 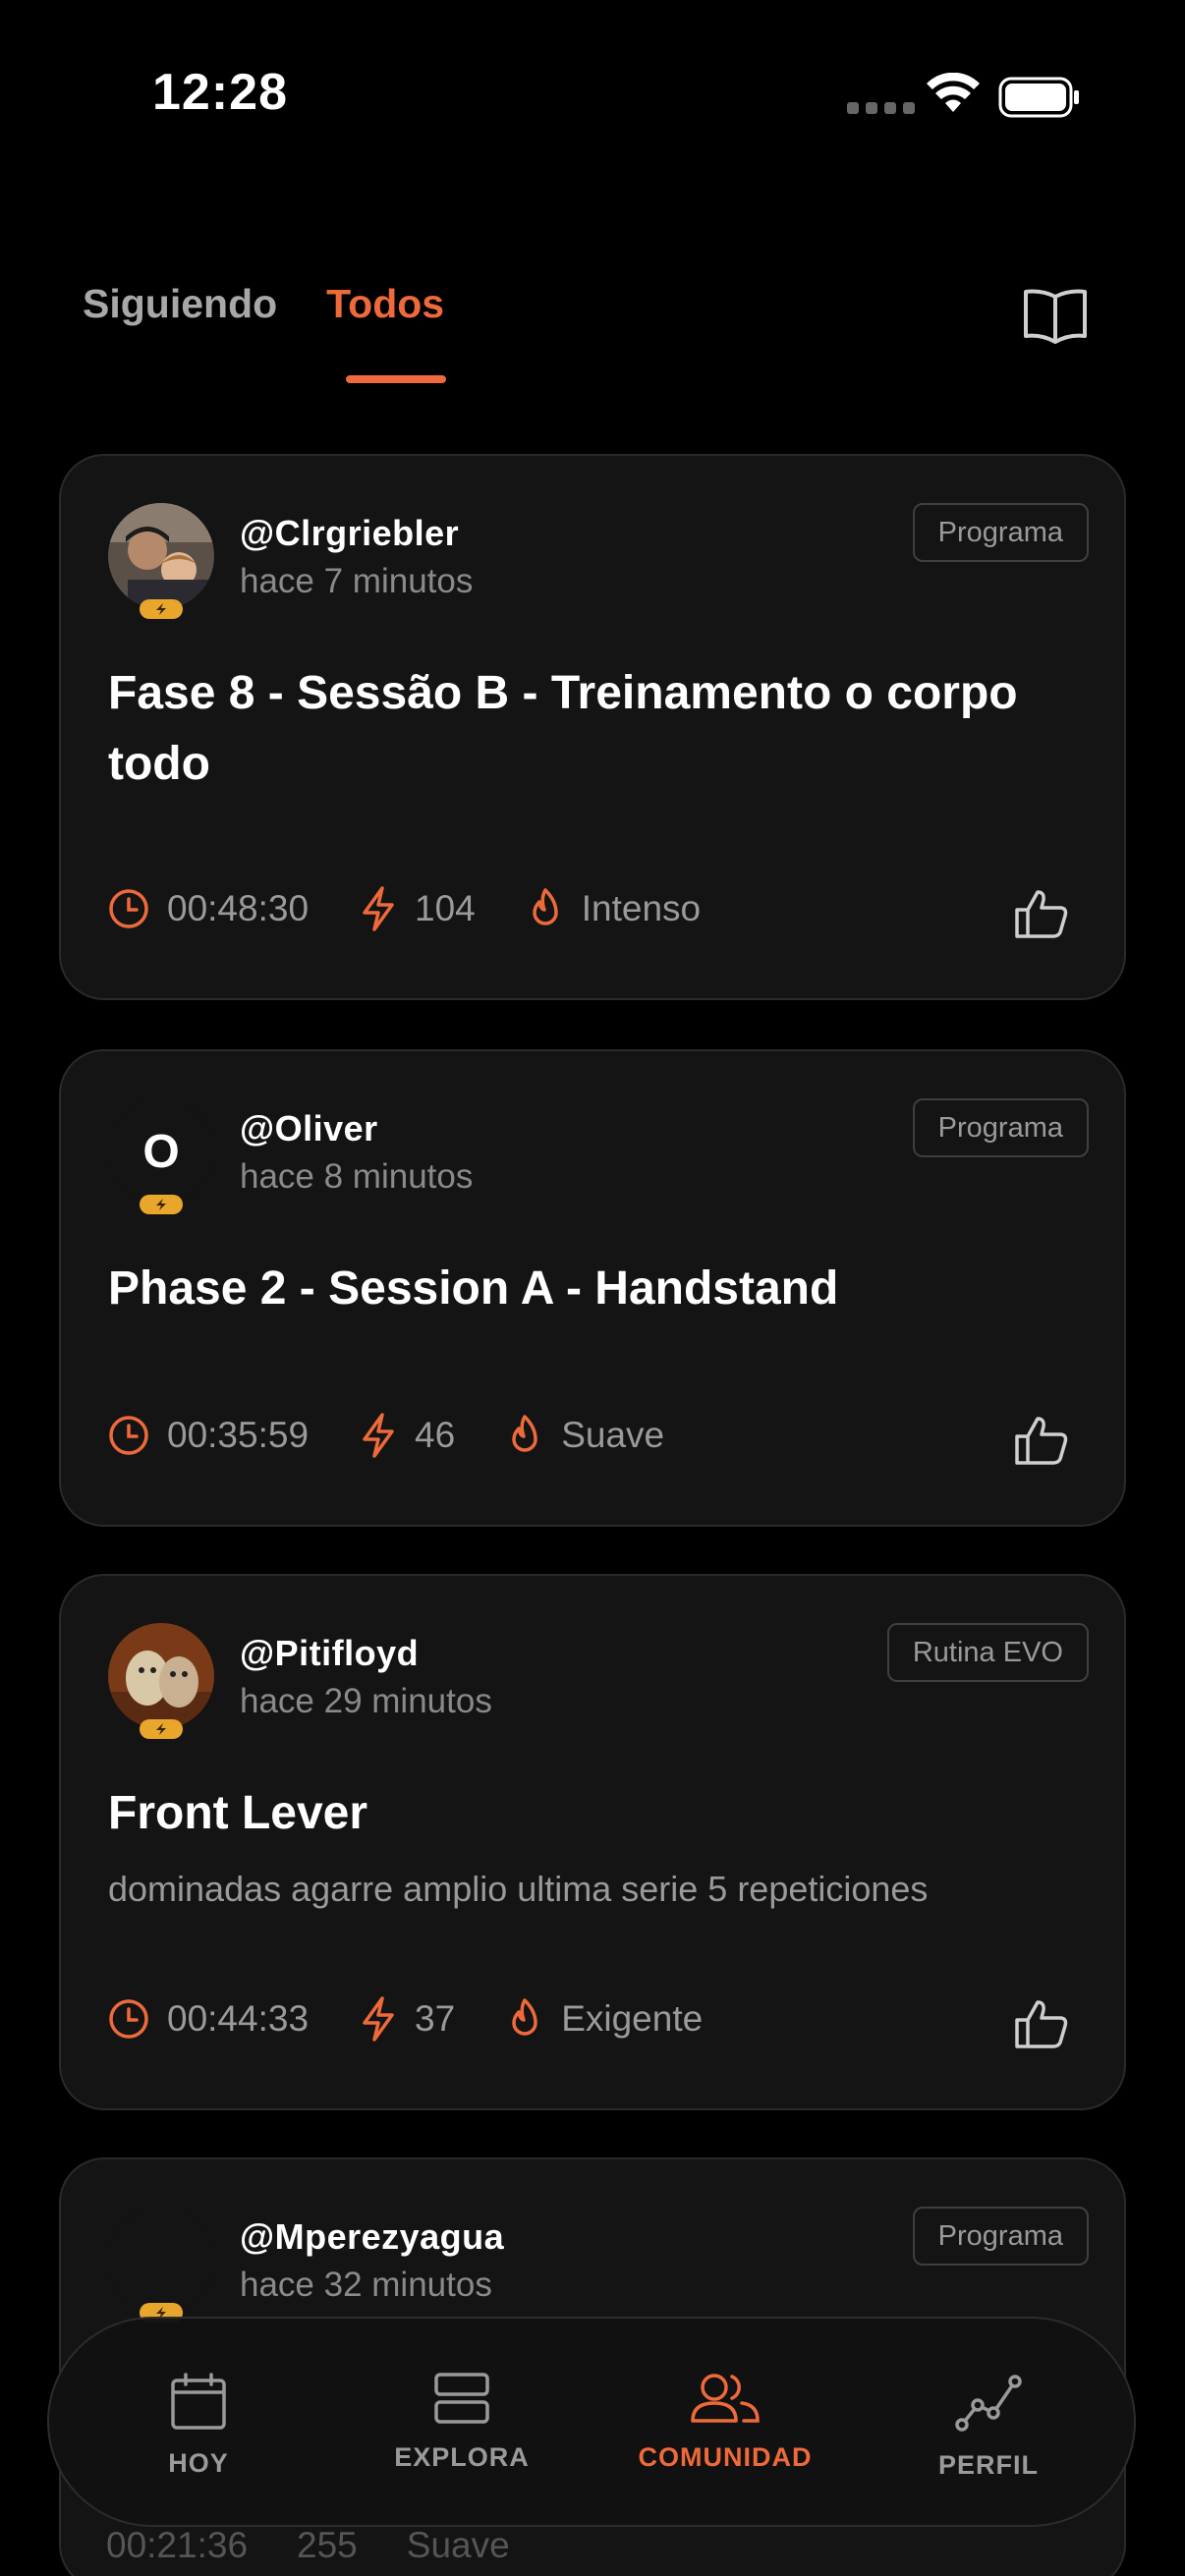 I want to click on post-intensity: Exigente, so click(x=633, y=2018).